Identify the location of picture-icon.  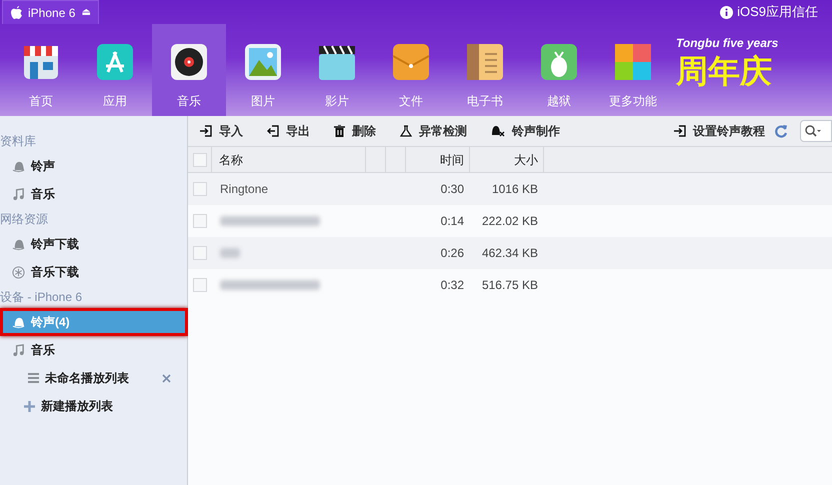
(263, 62).